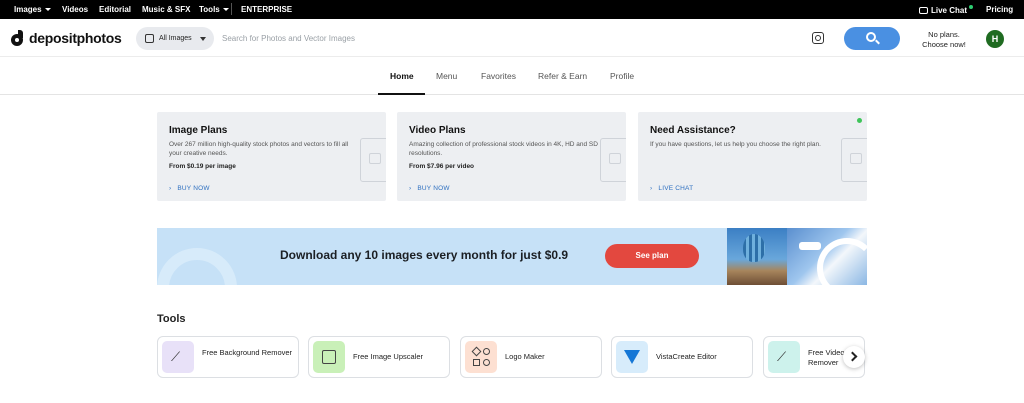 The image size is (1024, 403). What do you see at coordinates (854, 160) in the screenshot?
I see `headset-icon` at bounding box center [854, 160].